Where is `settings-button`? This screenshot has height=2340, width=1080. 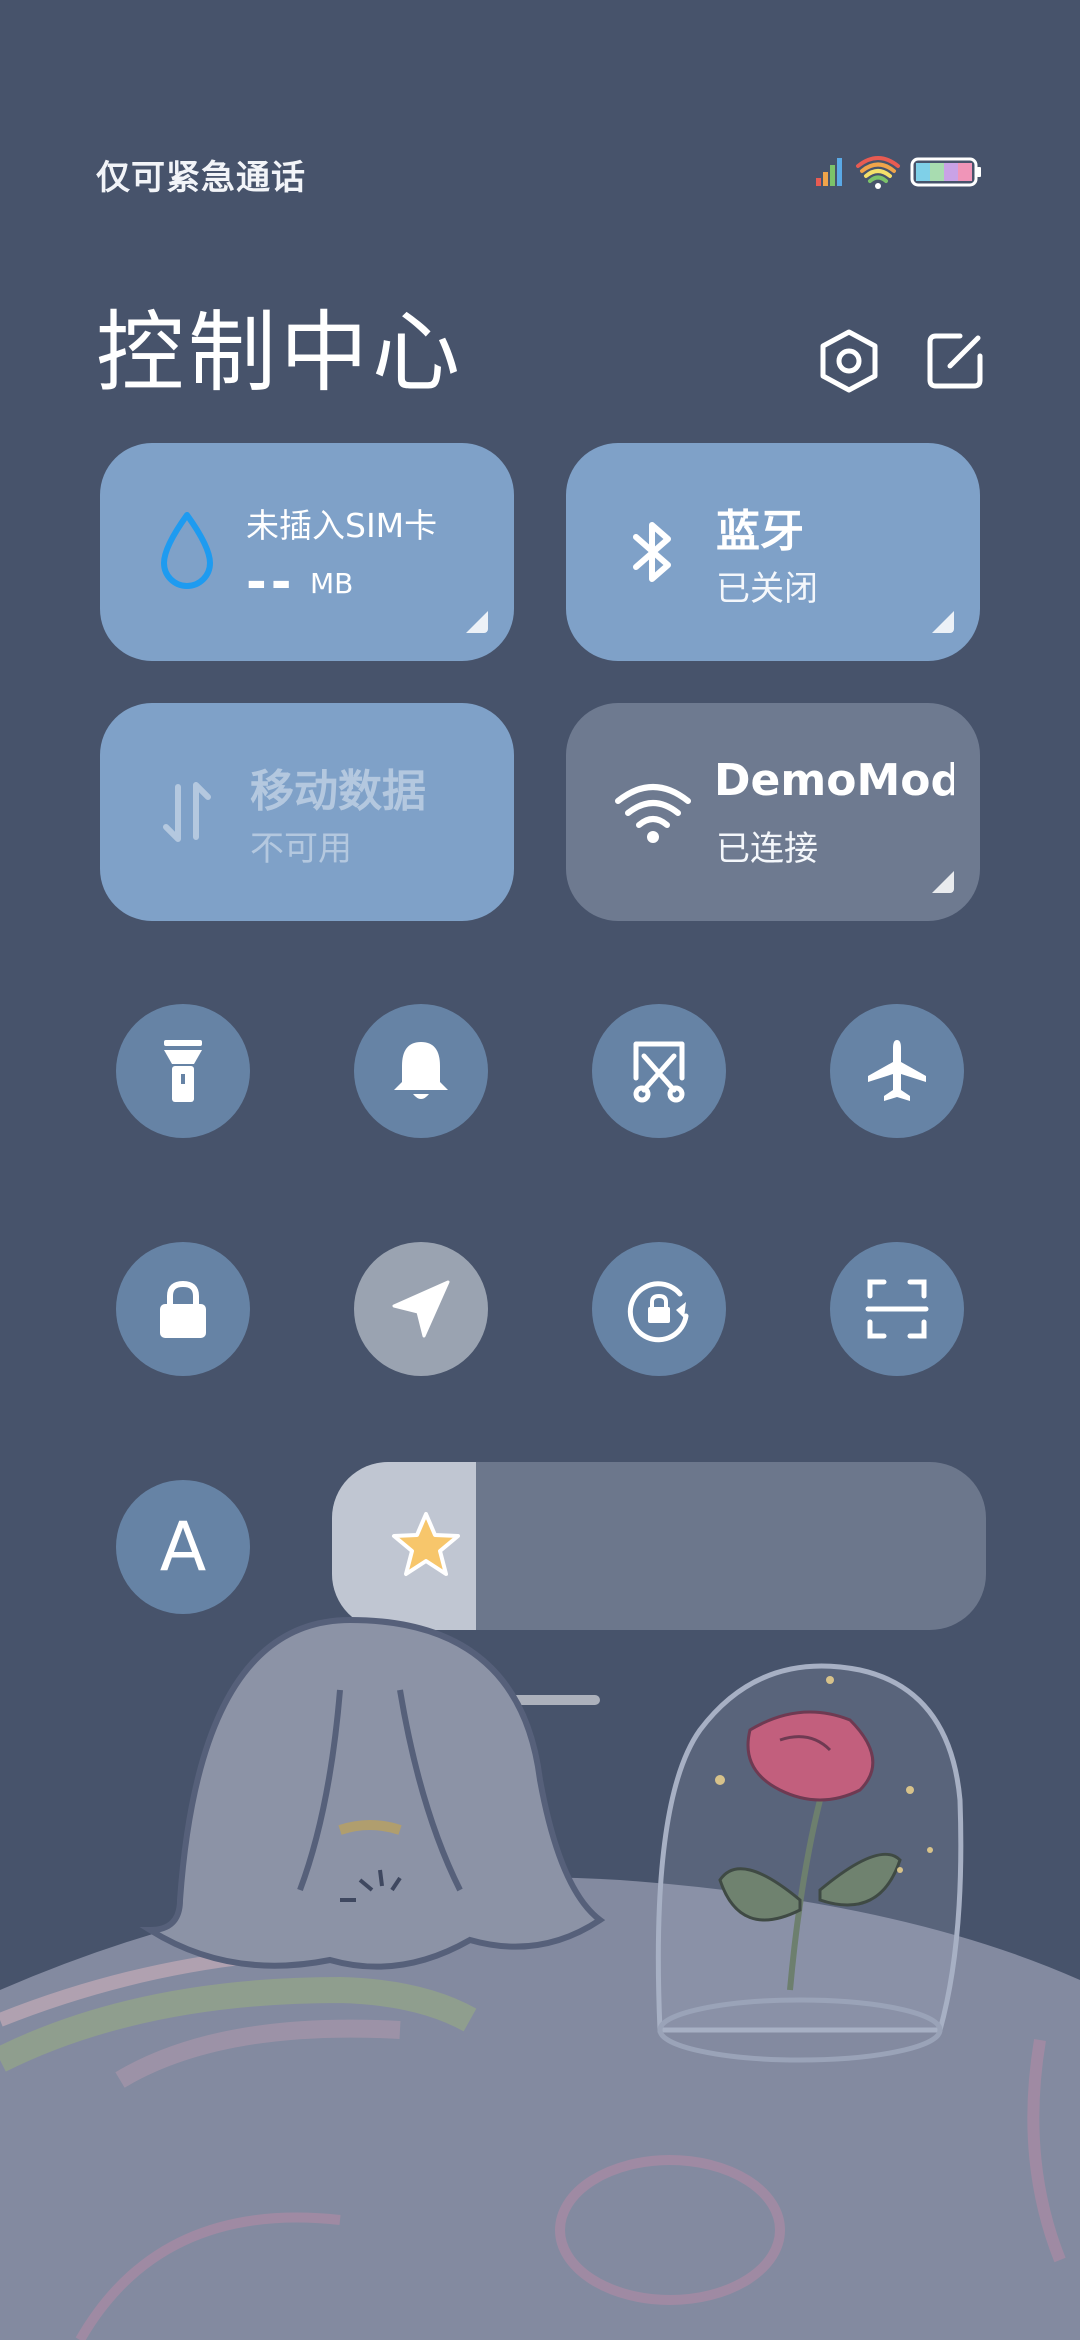
settings-button is located at coordinates (849, 361).